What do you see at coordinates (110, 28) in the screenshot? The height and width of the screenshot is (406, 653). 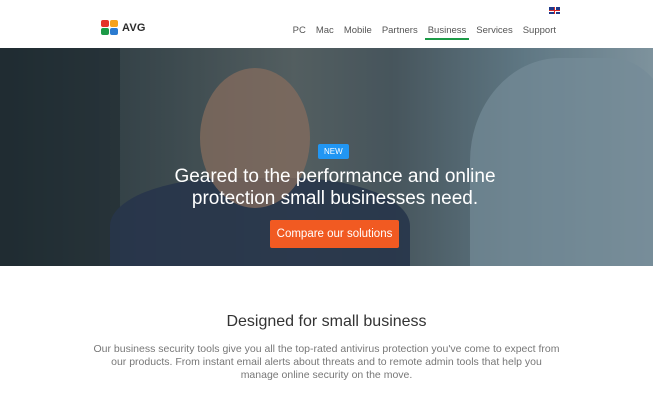 I see `avg-logo-icon` at bounding box center [110, 28].